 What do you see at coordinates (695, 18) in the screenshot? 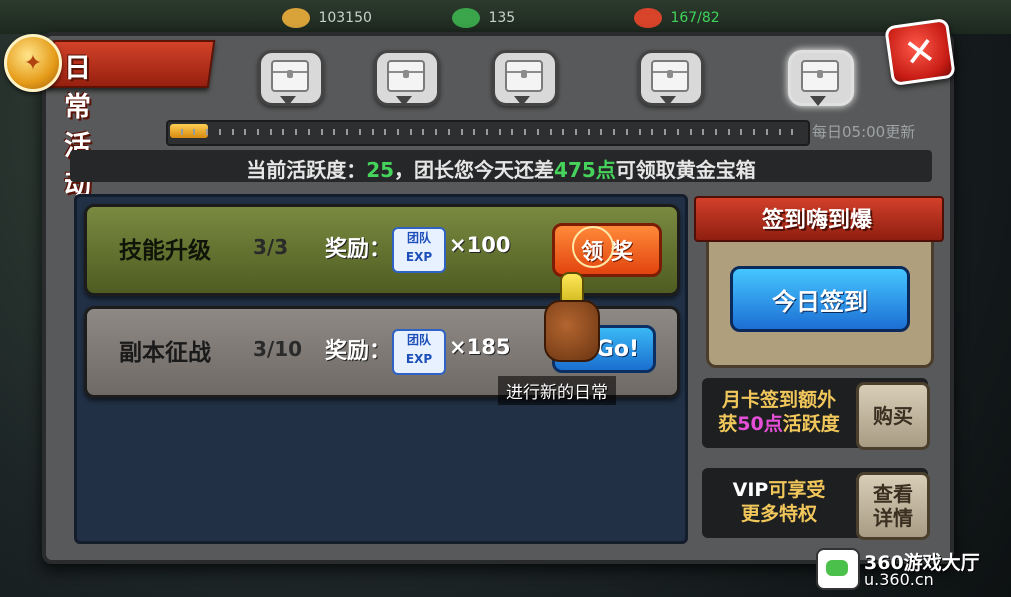
I see `resource-energy-value: 167/82` at bounding box center [695, 18].